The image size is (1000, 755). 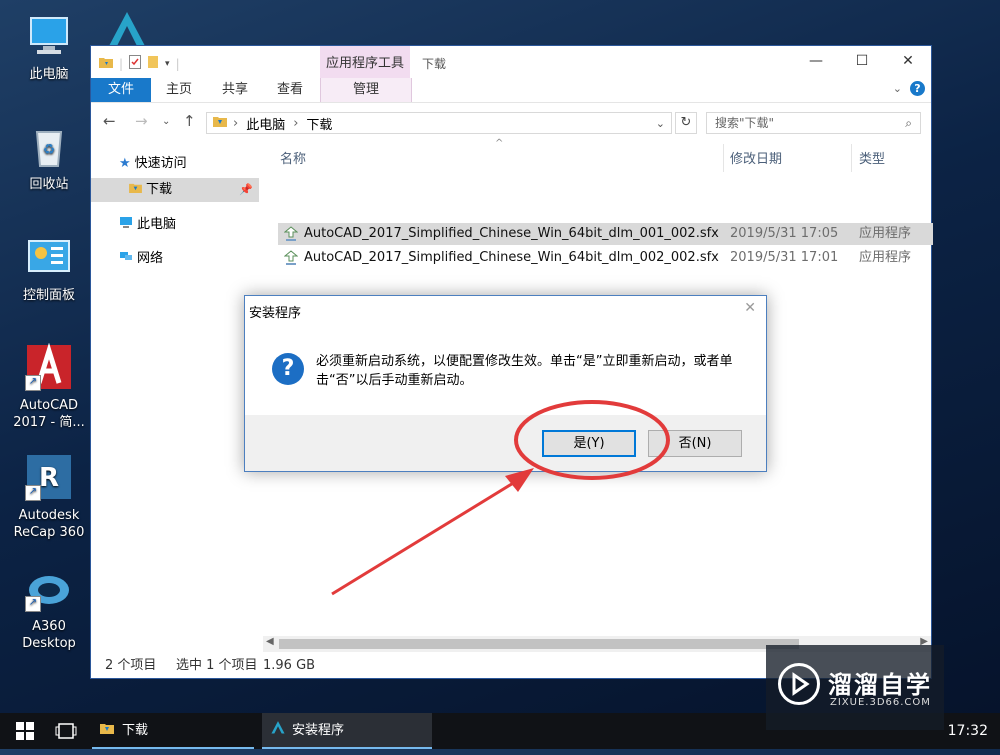 I want to click on customize-toolbar-icon: ▾, so click(x=167, y=64).